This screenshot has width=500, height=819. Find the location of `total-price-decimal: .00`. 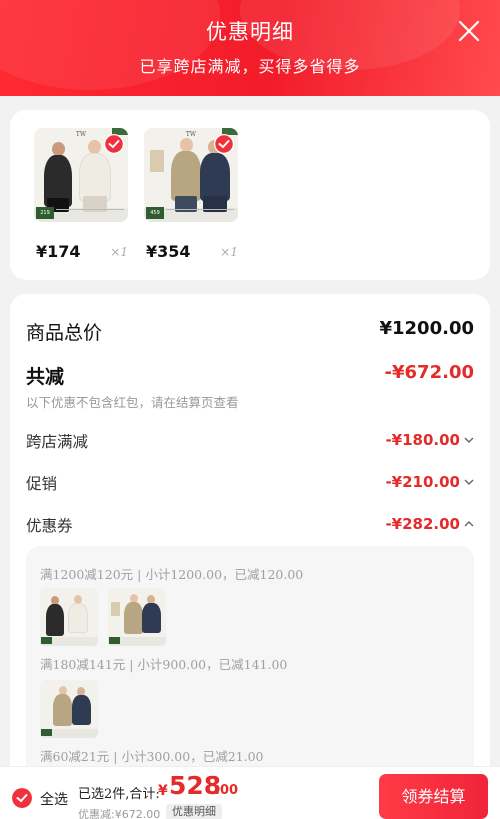

total-price-decimal: .00 is located at coordinates (227, 790).